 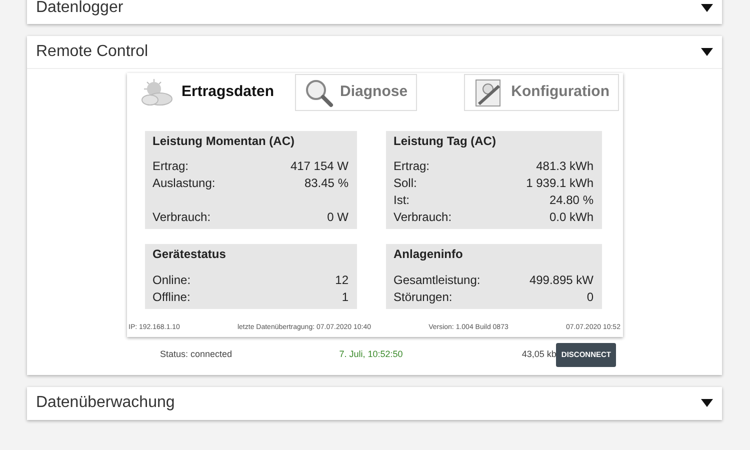 What do you see at coordinates (345, 296) in the screenshot?
I see `row-value: 1` at bounding box center [345, 296].